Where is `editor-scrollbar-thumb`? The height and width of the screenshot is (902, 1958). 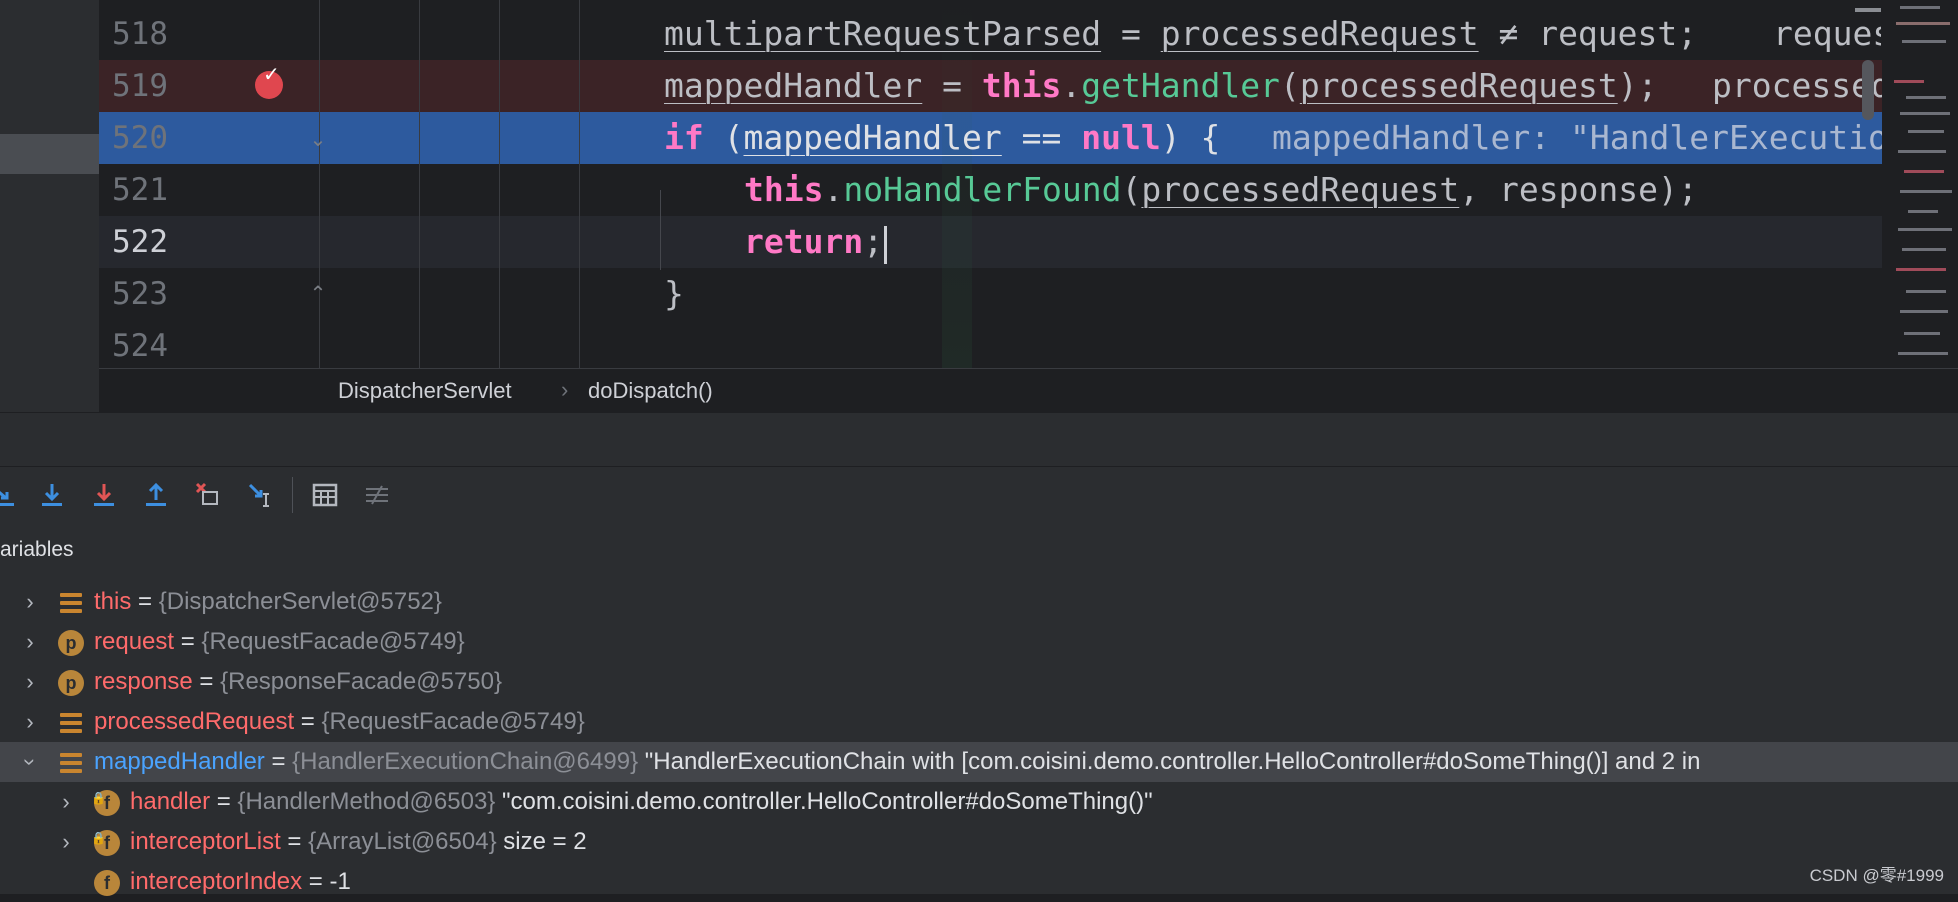
editor-scrollbar-thumb is located at coordinates (1868, 90).